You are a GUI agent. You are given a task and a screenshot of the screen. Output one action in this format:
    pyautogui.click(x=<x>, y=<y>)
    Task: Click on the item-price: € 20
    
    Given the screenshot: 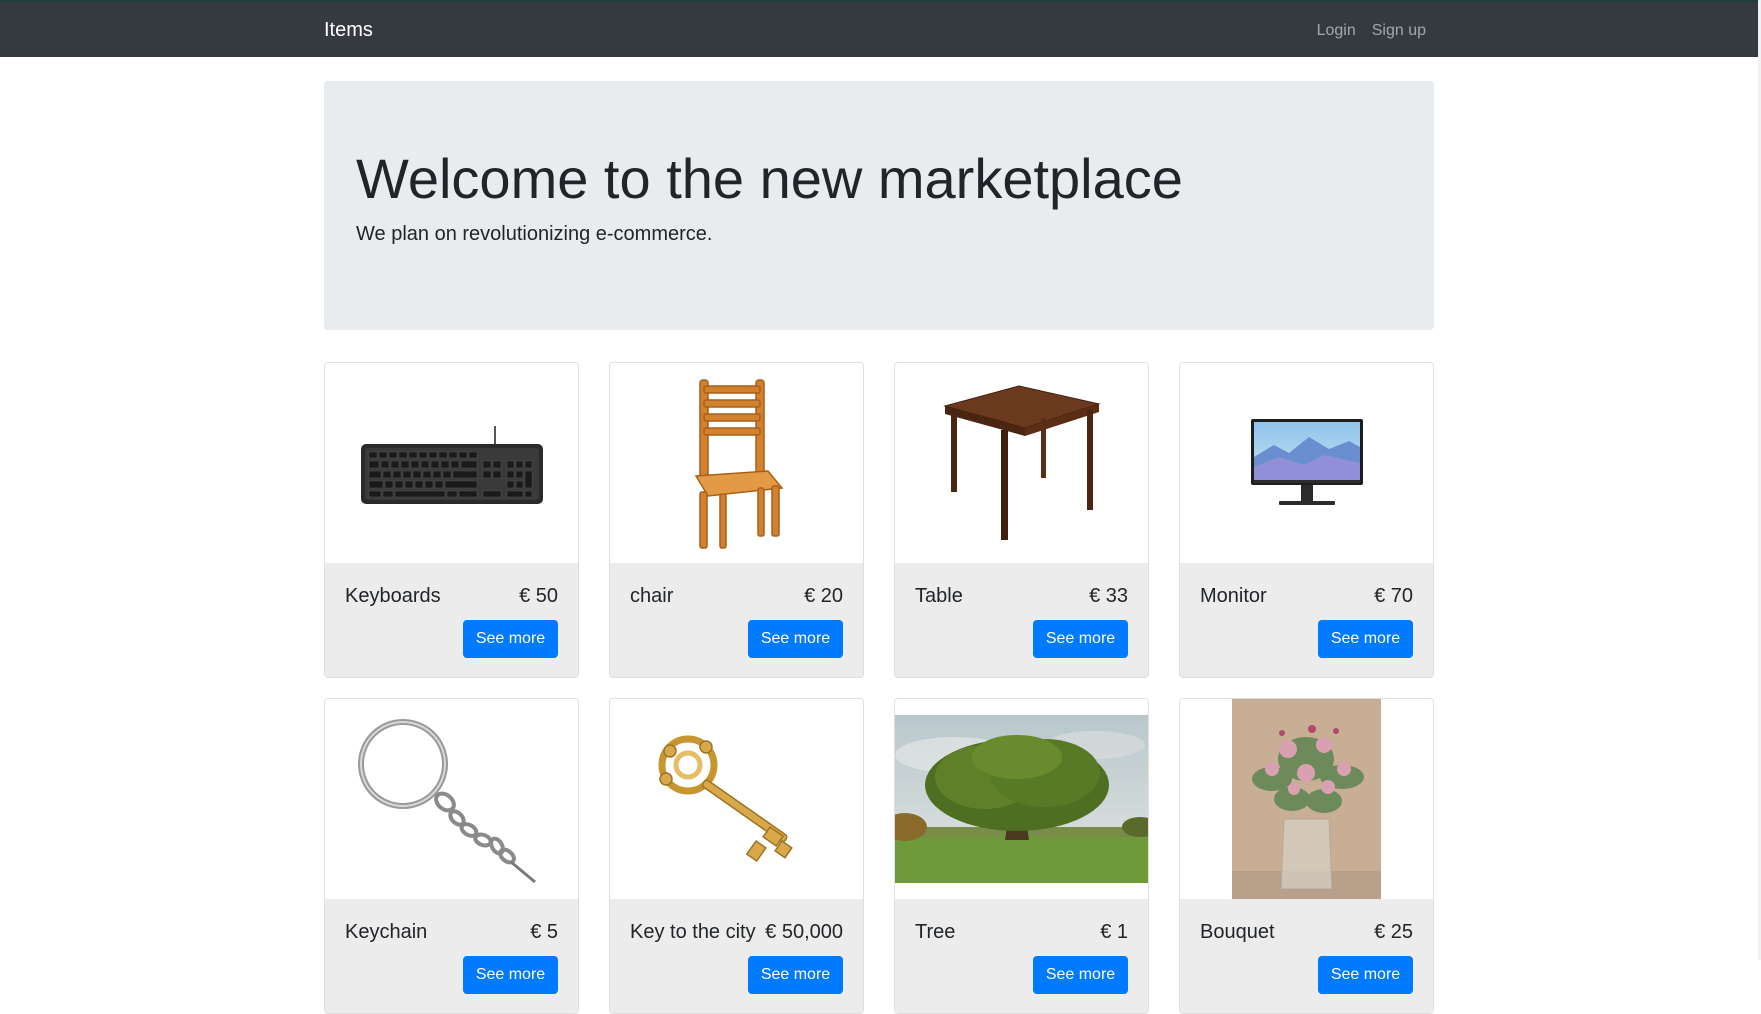 What is the action you would take?
    pyautogui.click(x=823, y=596)
    